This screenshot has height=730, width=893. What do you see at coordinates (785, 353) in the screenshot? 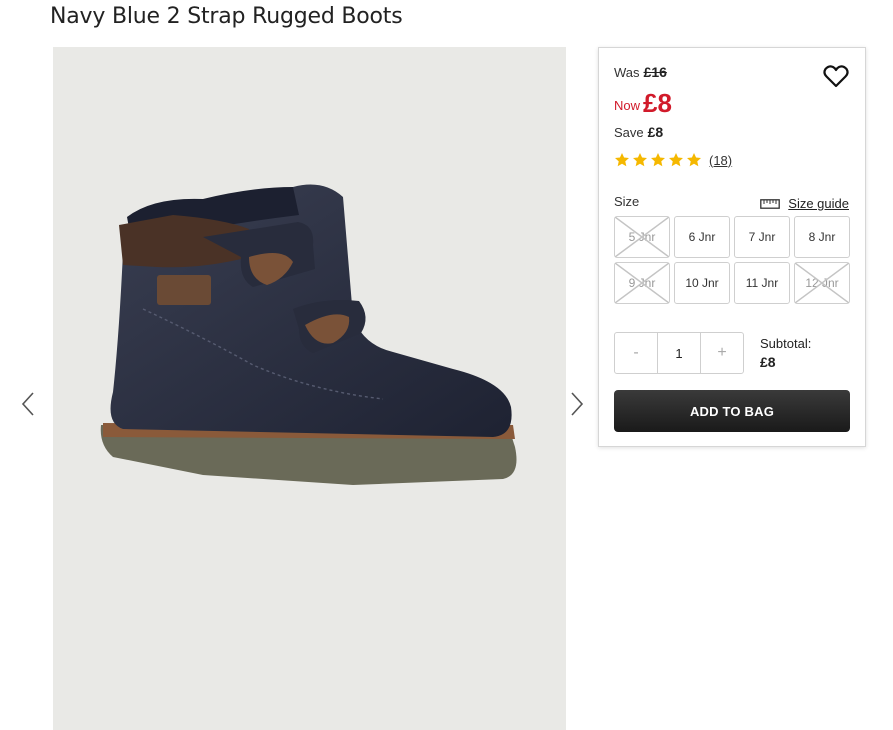
I see `subtotal: Subtotal: £8` at bounding box center [785, 353].